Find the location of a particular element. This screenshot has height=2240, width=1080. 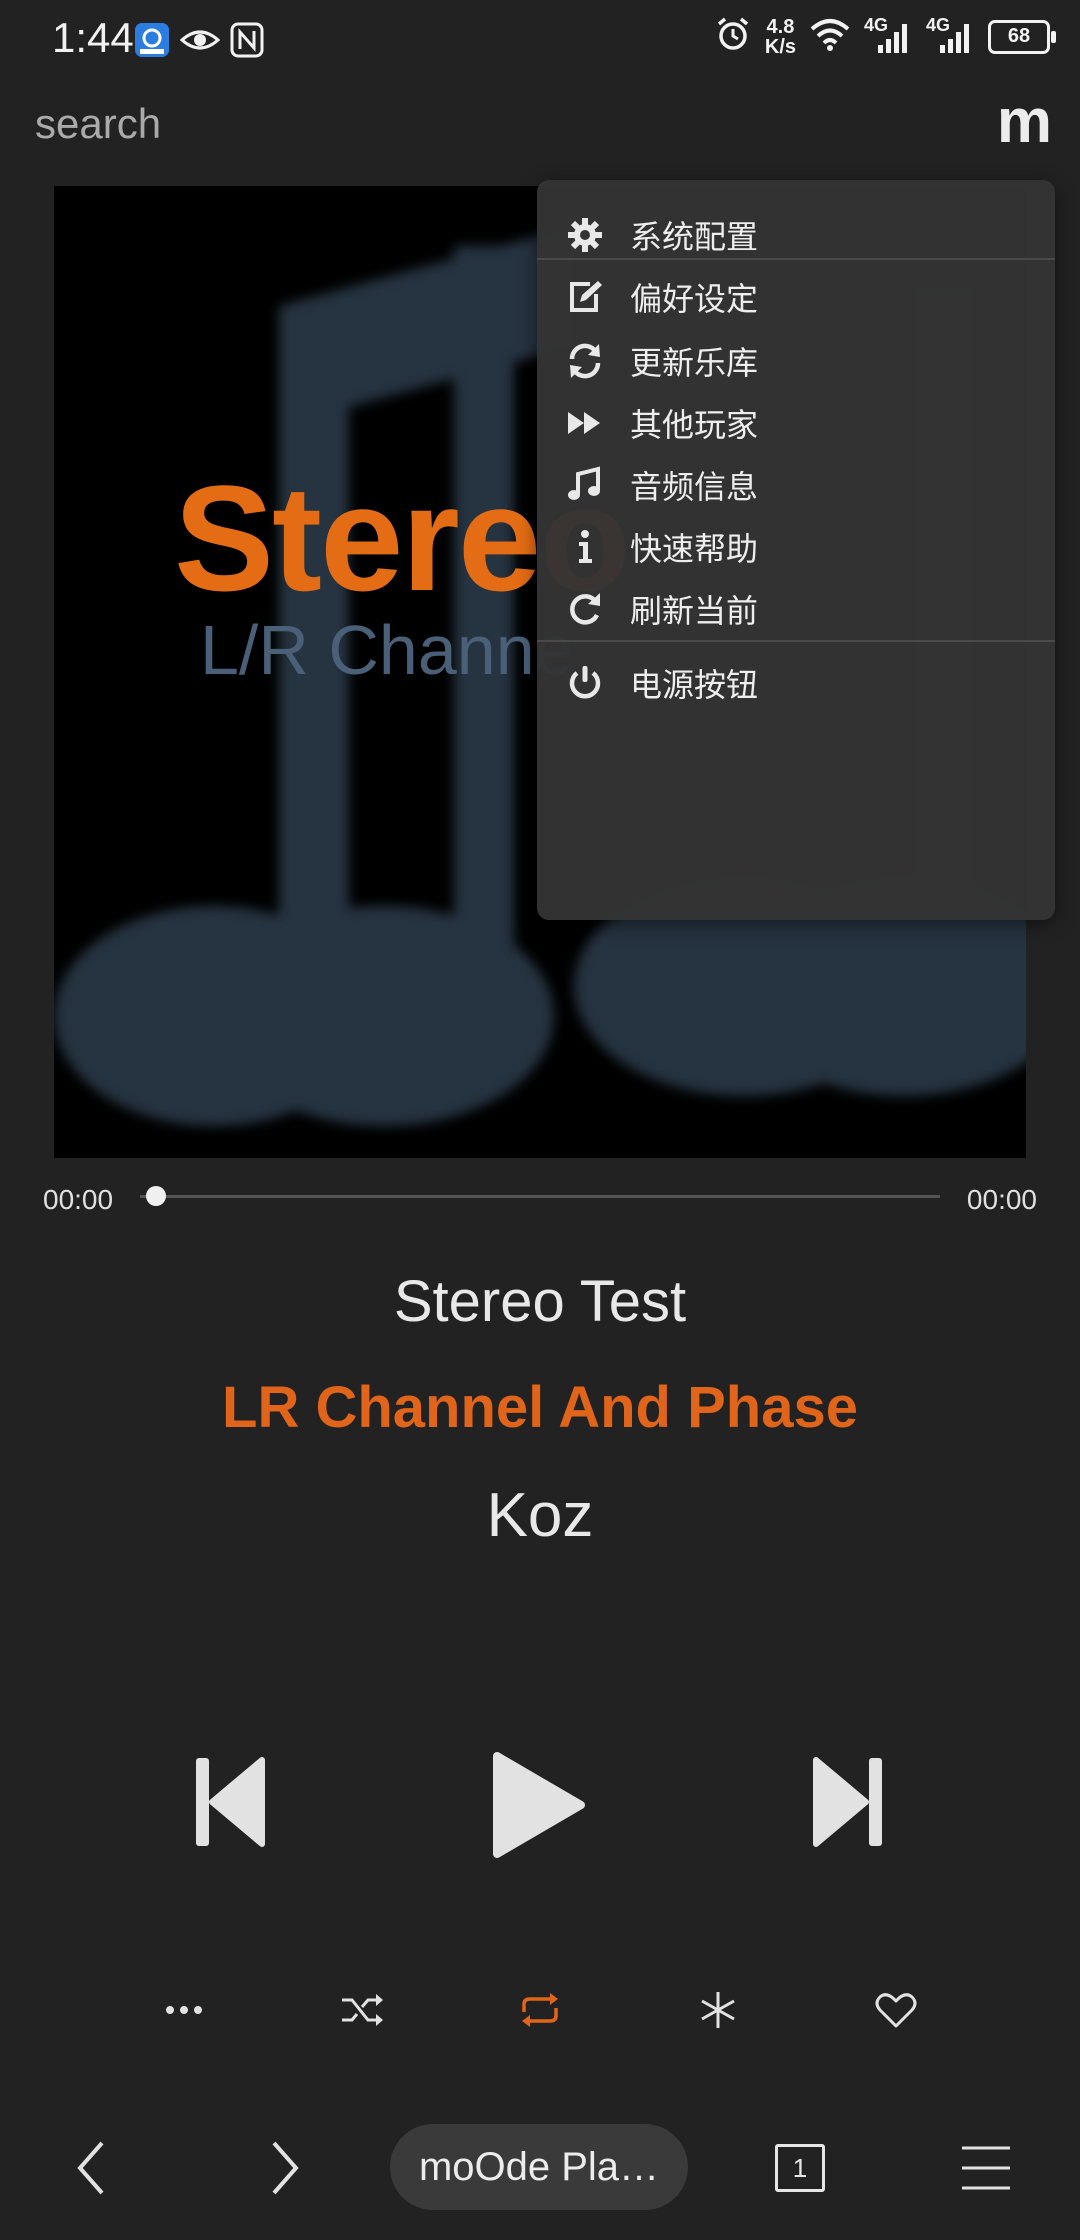

menu-item-label: 偏好设定 is located at coordinates (694, 299).